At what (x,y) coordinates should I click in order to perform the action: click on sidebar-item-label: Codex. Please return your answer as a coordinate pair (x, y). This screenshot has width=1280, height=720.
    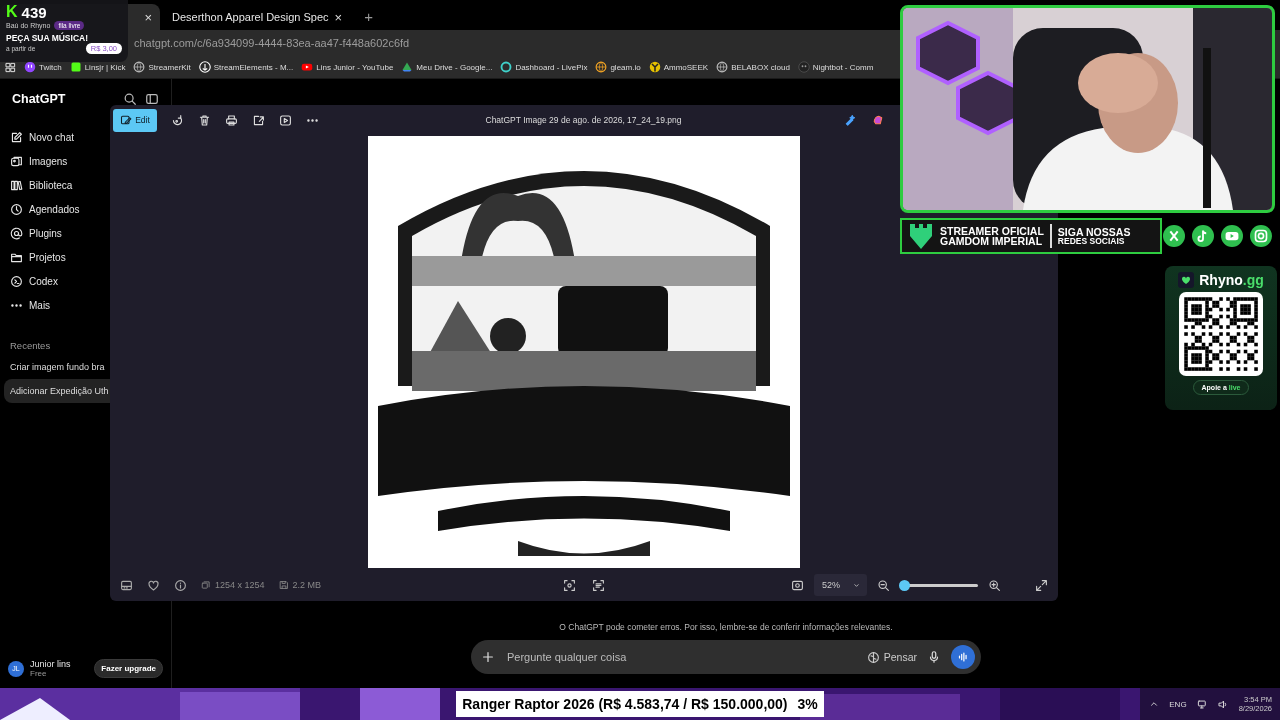
    Looking at the image, I should click on (43, 281).